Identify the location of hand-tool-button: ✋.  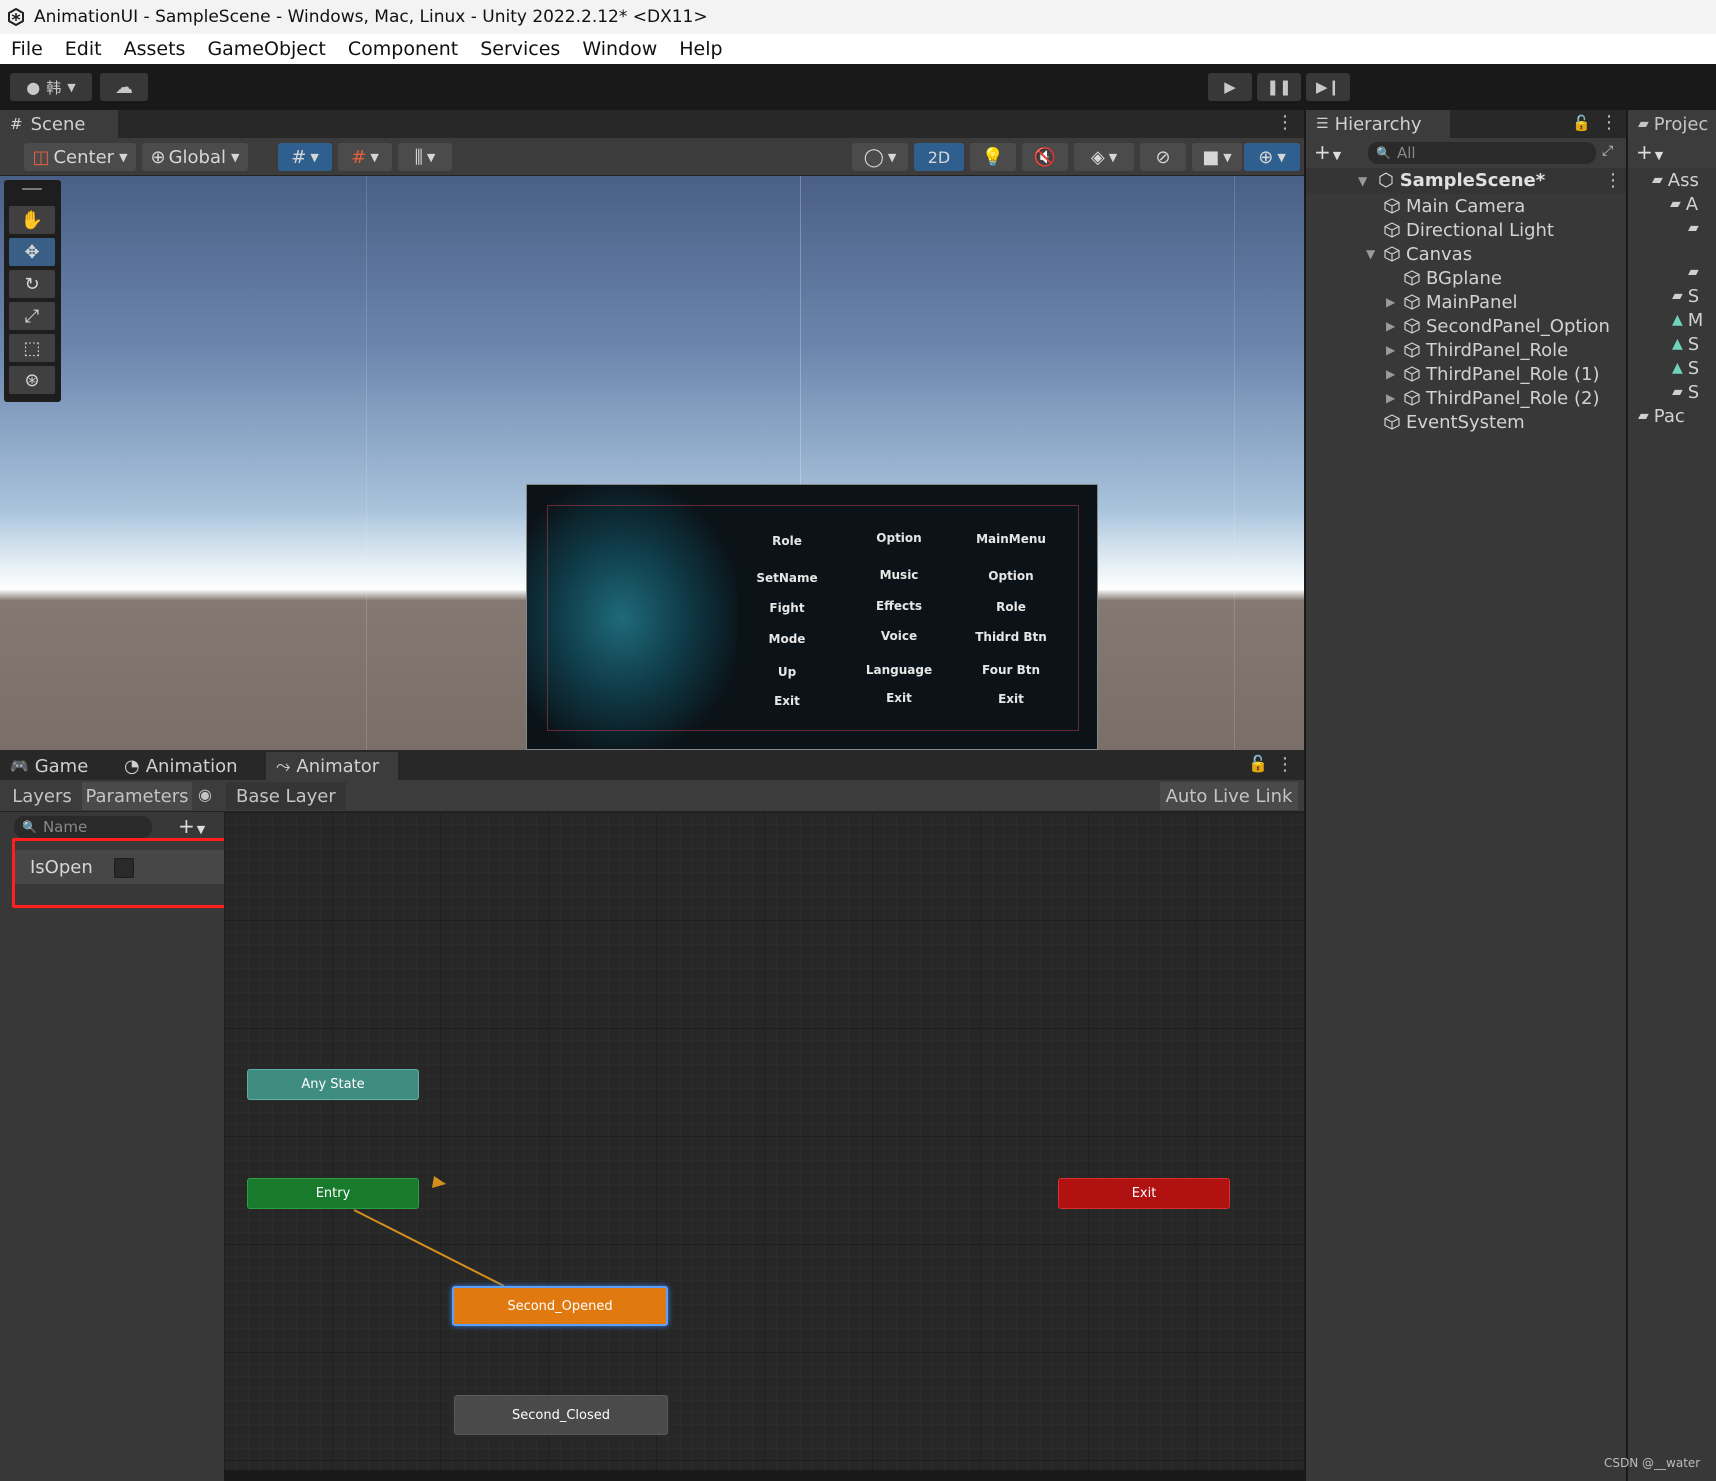
(32, 220).